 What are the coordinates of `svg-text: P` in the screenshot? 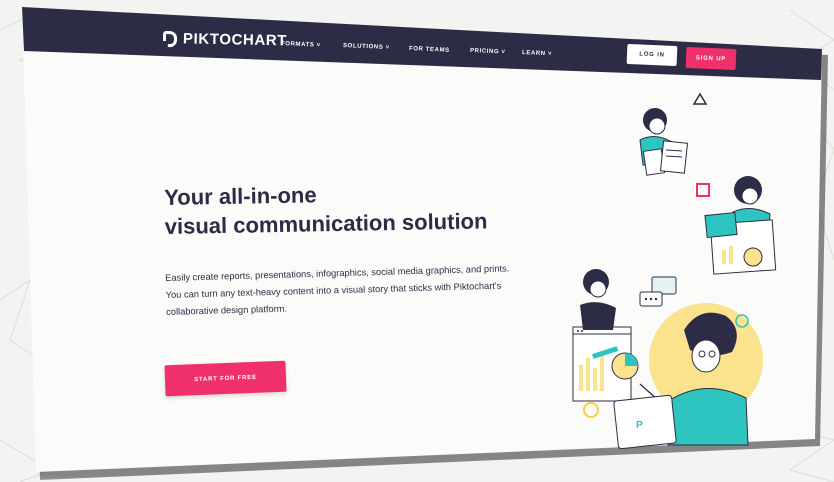 It's located at (639, 425).